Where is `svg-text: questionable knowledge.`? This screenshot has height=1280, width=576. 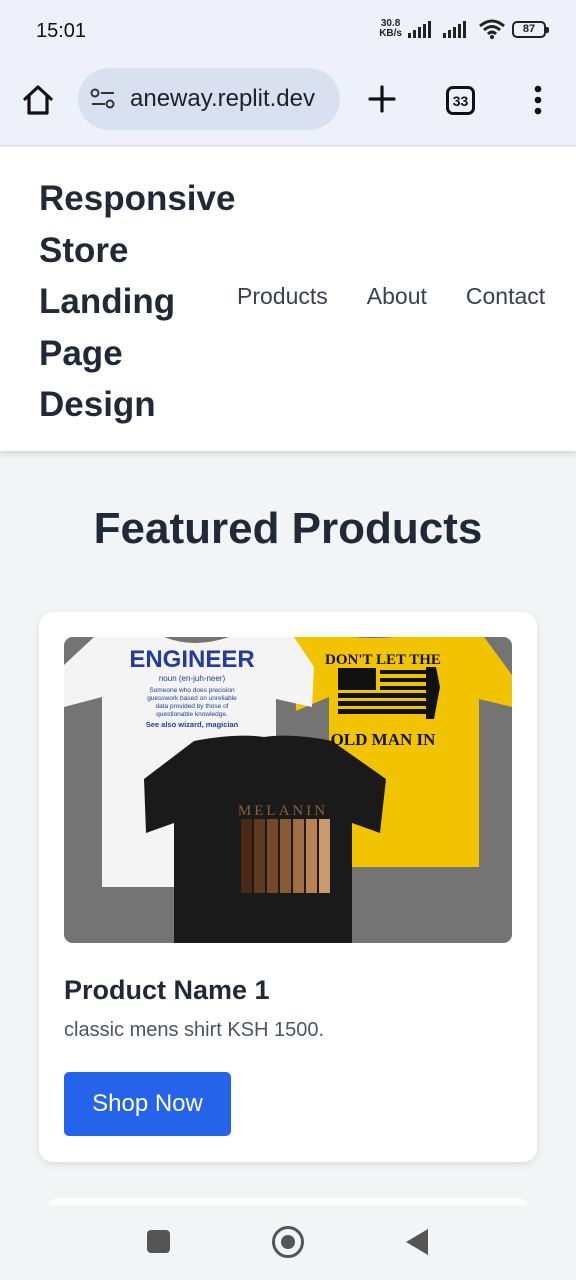
svg-text: questionable knowledge. is located at coordinates (192, 714).